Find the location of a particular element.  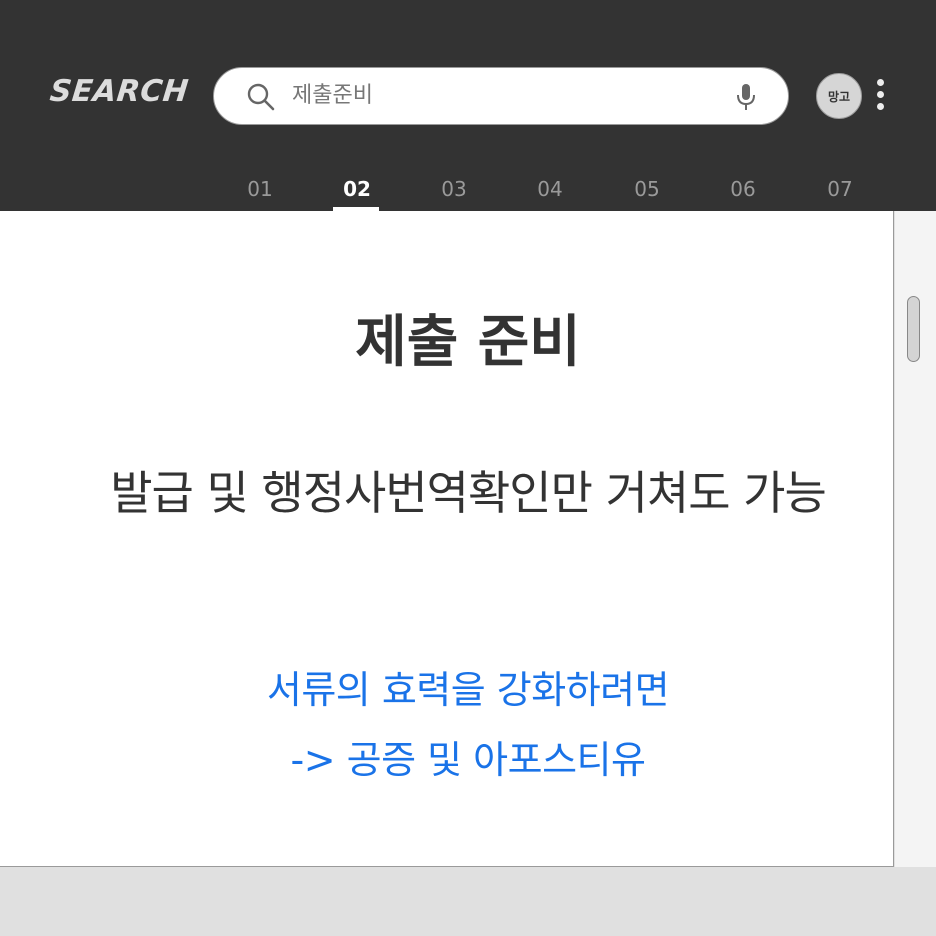

tab-06: 06 is located at coordinates (743, 189).